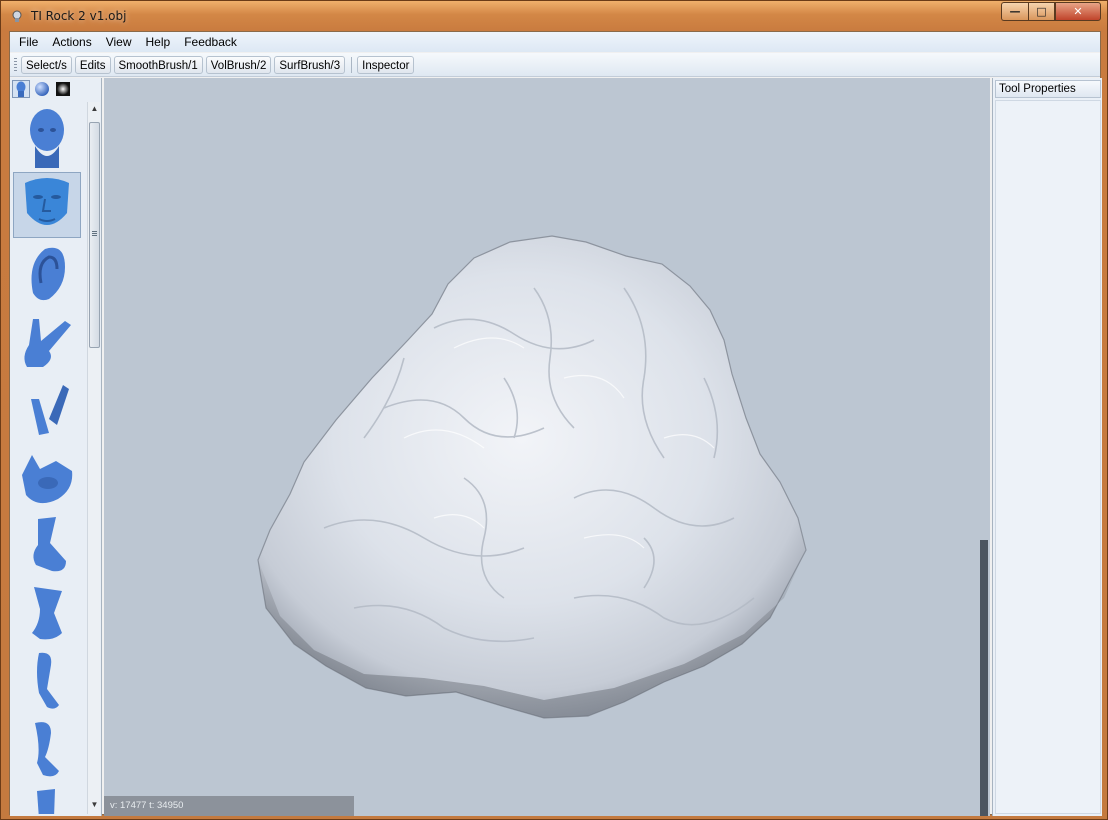 The width and height of the screenshot is (1108, 820). Describe the element at coordinates (21, 89) in the screenshot. I see `head-tab-icon` at that location.